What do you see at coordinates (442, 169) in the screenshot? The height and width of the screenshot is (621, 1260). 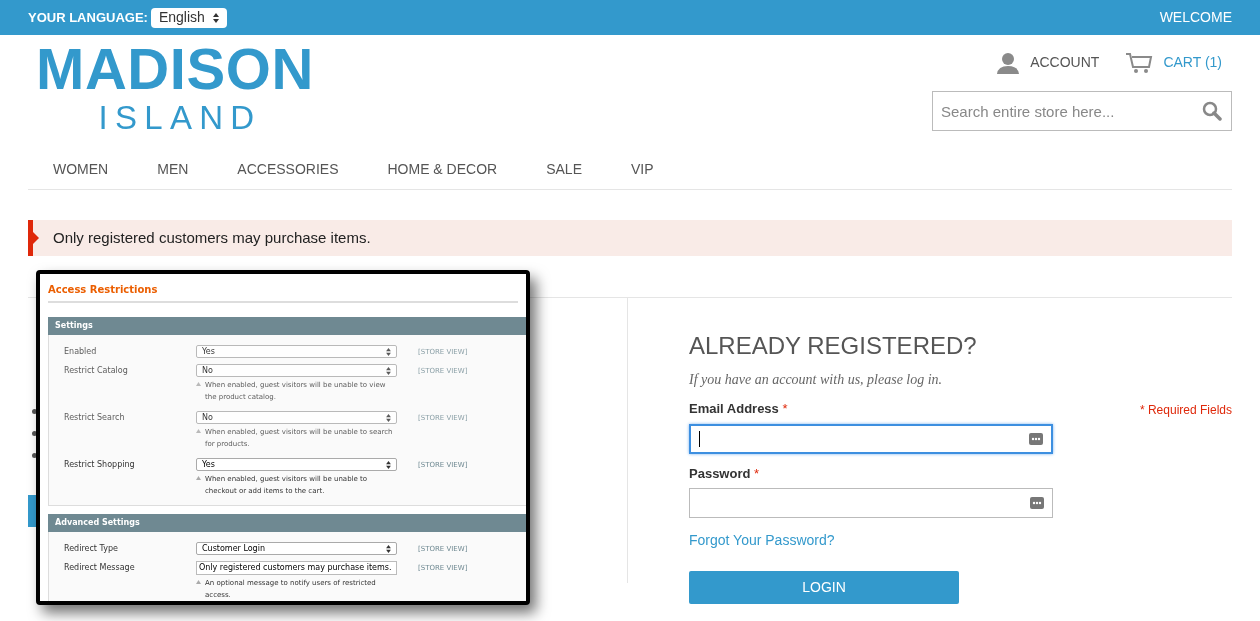 I see `nav-link: HOME & DECOR` at bounding box center [442, 169].